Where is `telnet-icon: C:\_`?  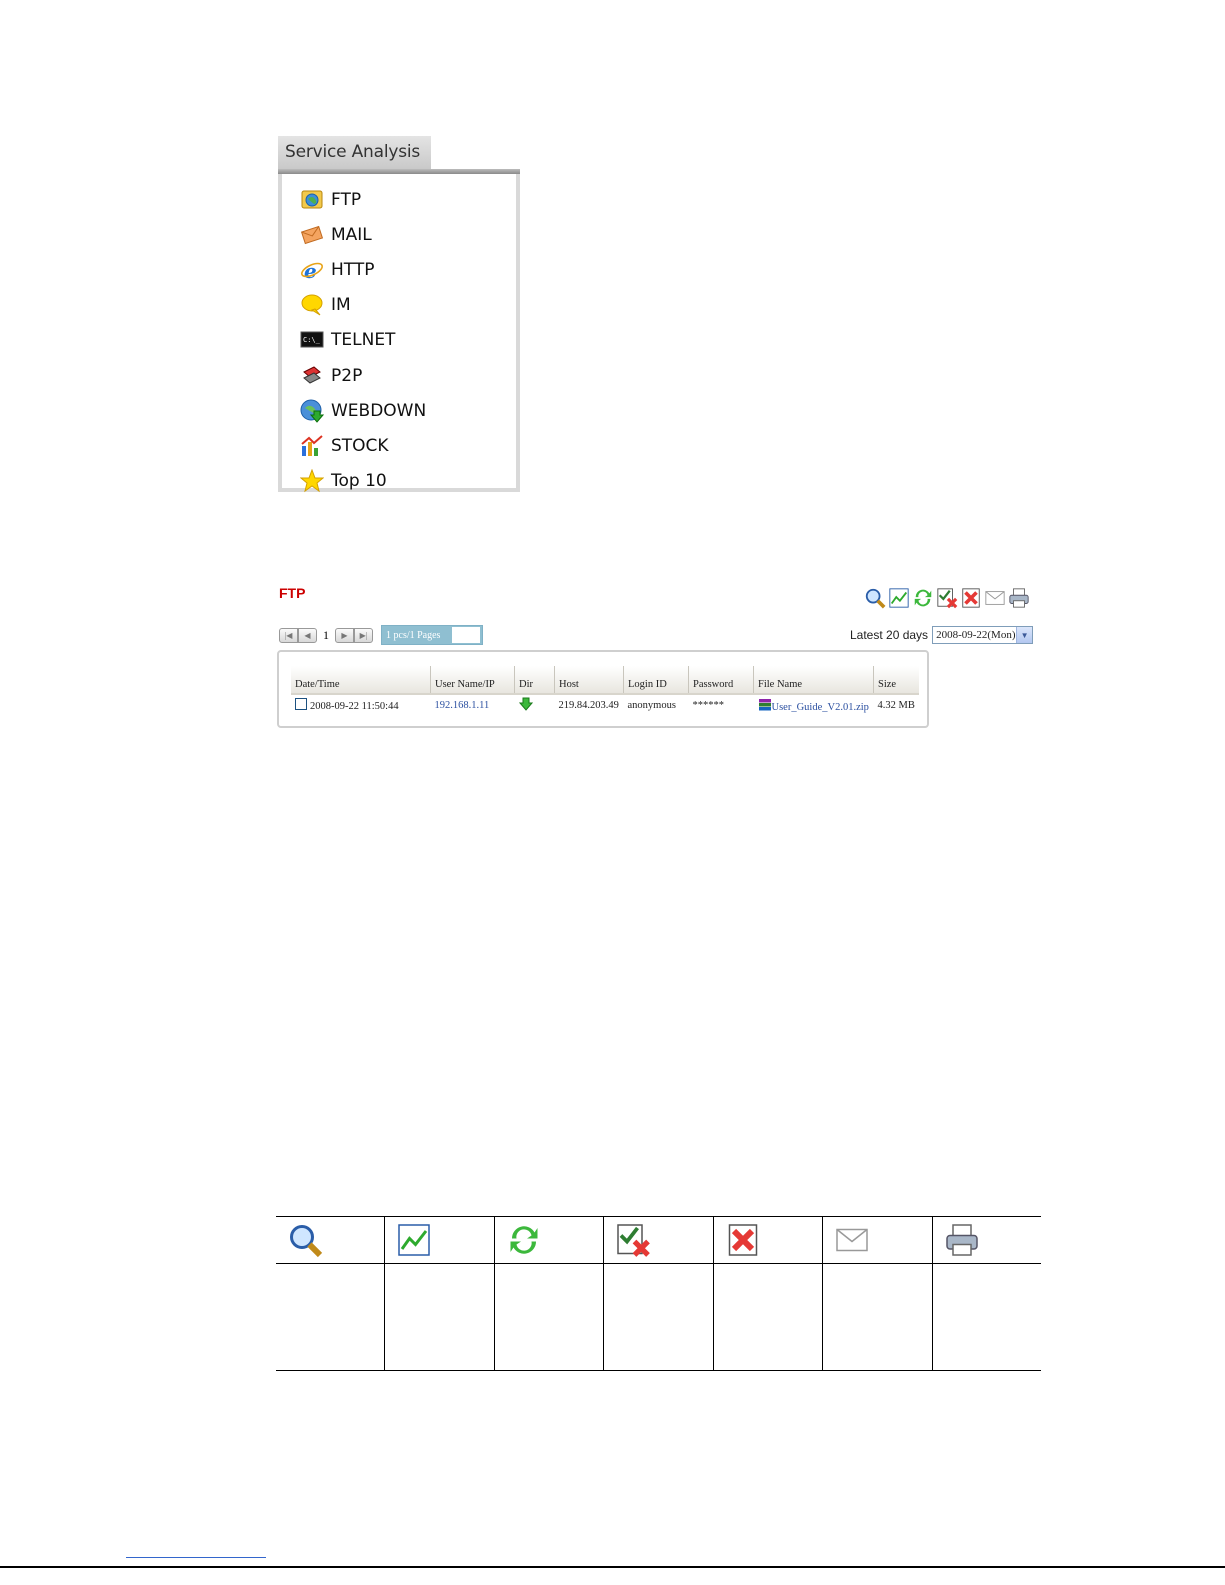 telnet-icon: C:\_ is located at coordinates (312, 339).